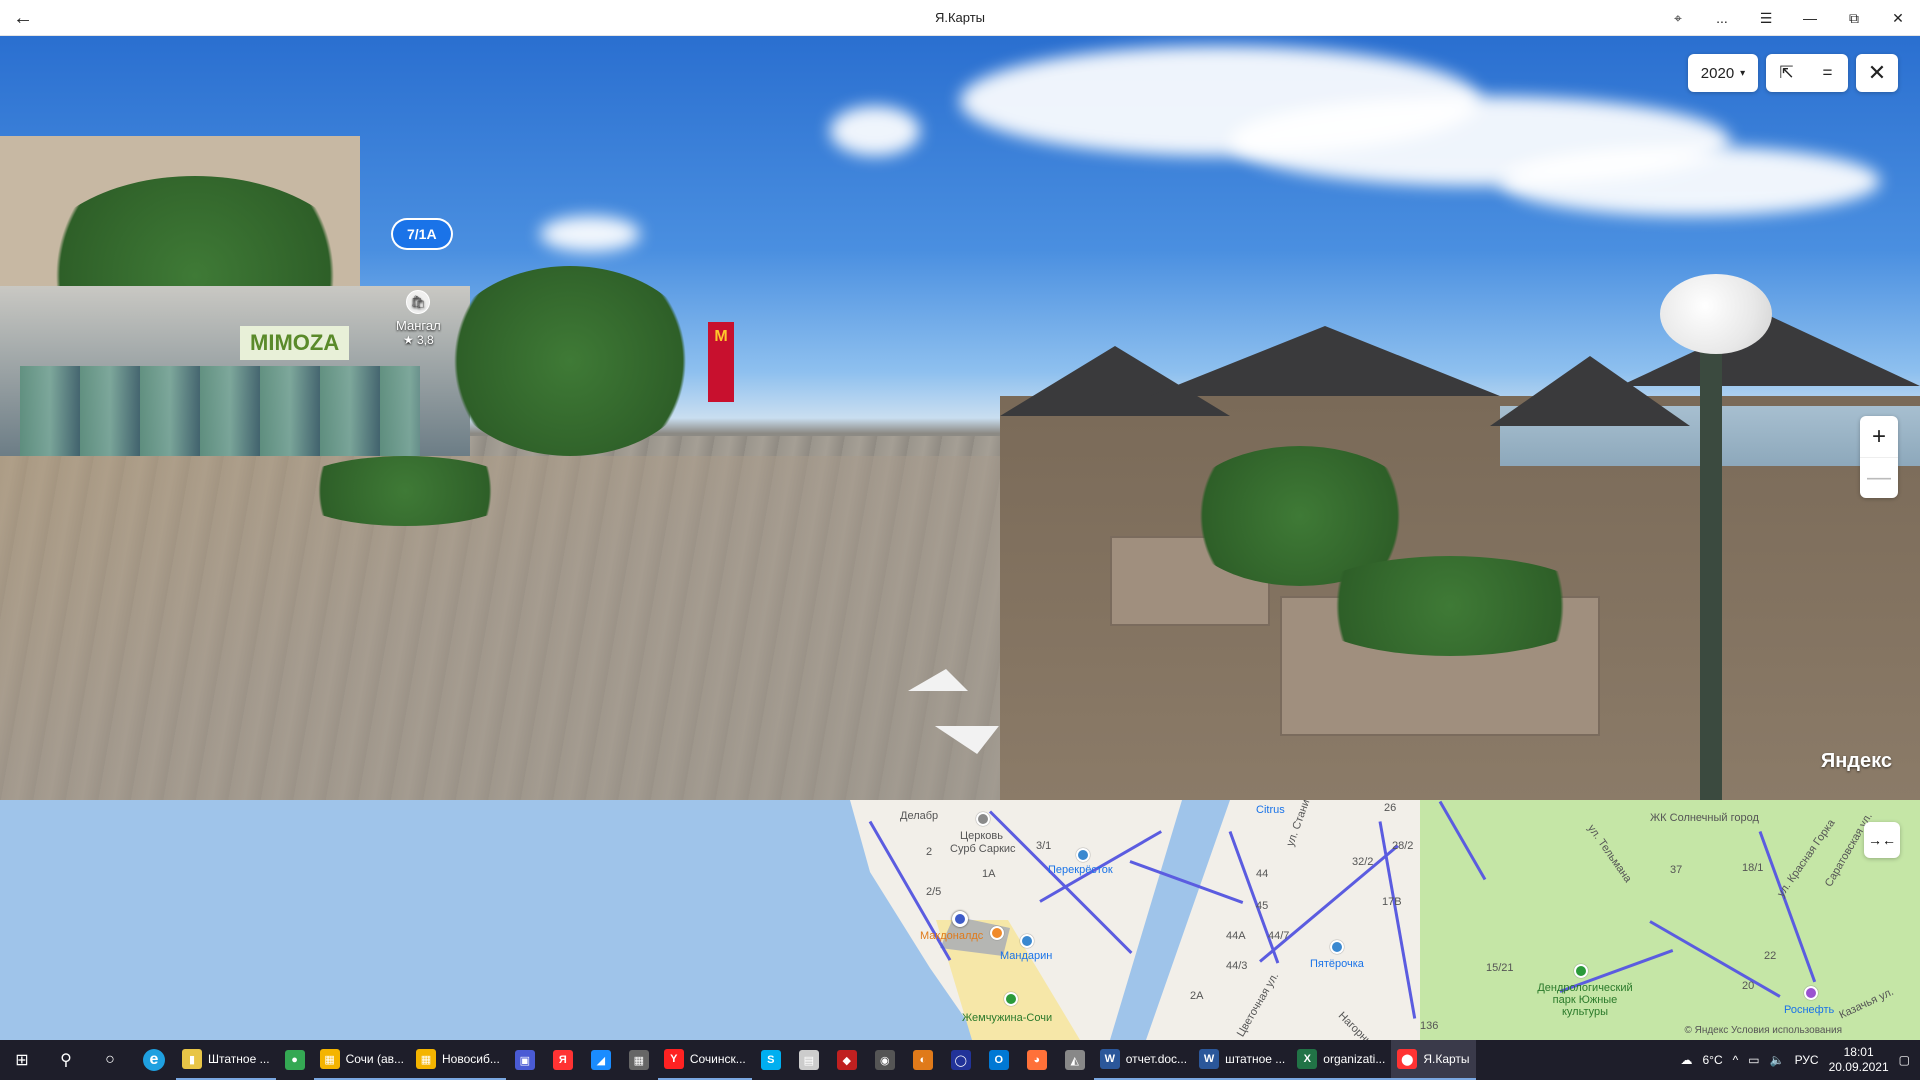 Image resolution: width=1920 pixels, height=1080 pixels. I want to click on taskbar-app: ◢, so click(601, 1060).